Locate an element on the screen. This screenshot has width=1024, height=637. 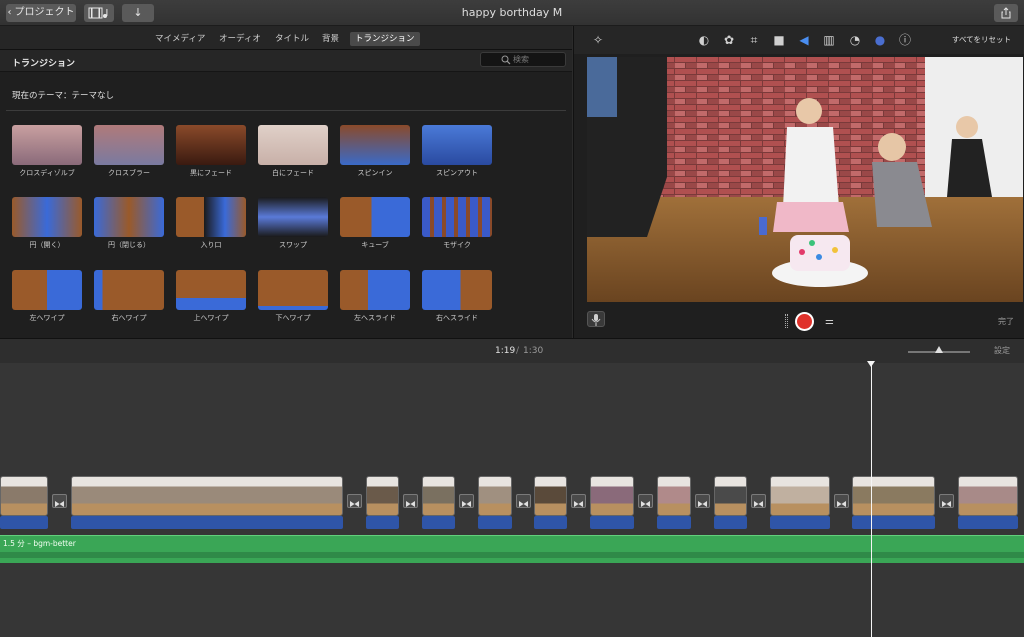
done-button: 完了 is located at coordinates (1006, 321).